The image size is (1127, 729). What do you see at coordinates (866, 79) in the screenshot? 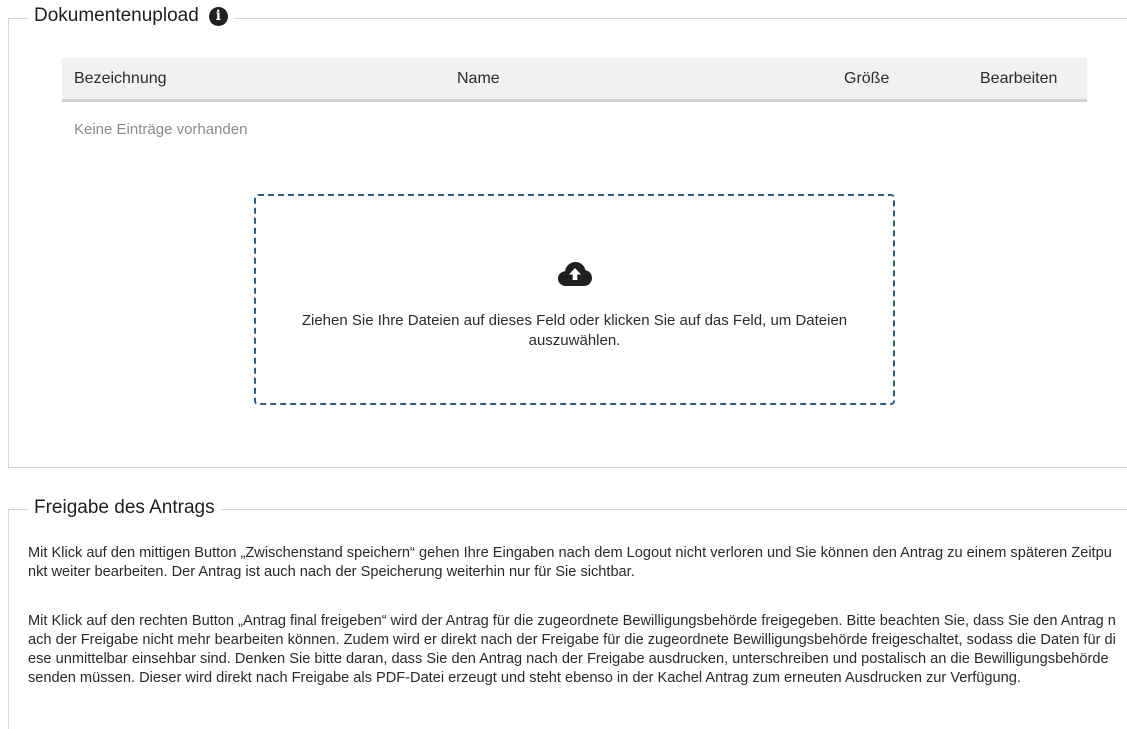
I see `column-header-groesse: Größe` at bounding box center [866, 79].